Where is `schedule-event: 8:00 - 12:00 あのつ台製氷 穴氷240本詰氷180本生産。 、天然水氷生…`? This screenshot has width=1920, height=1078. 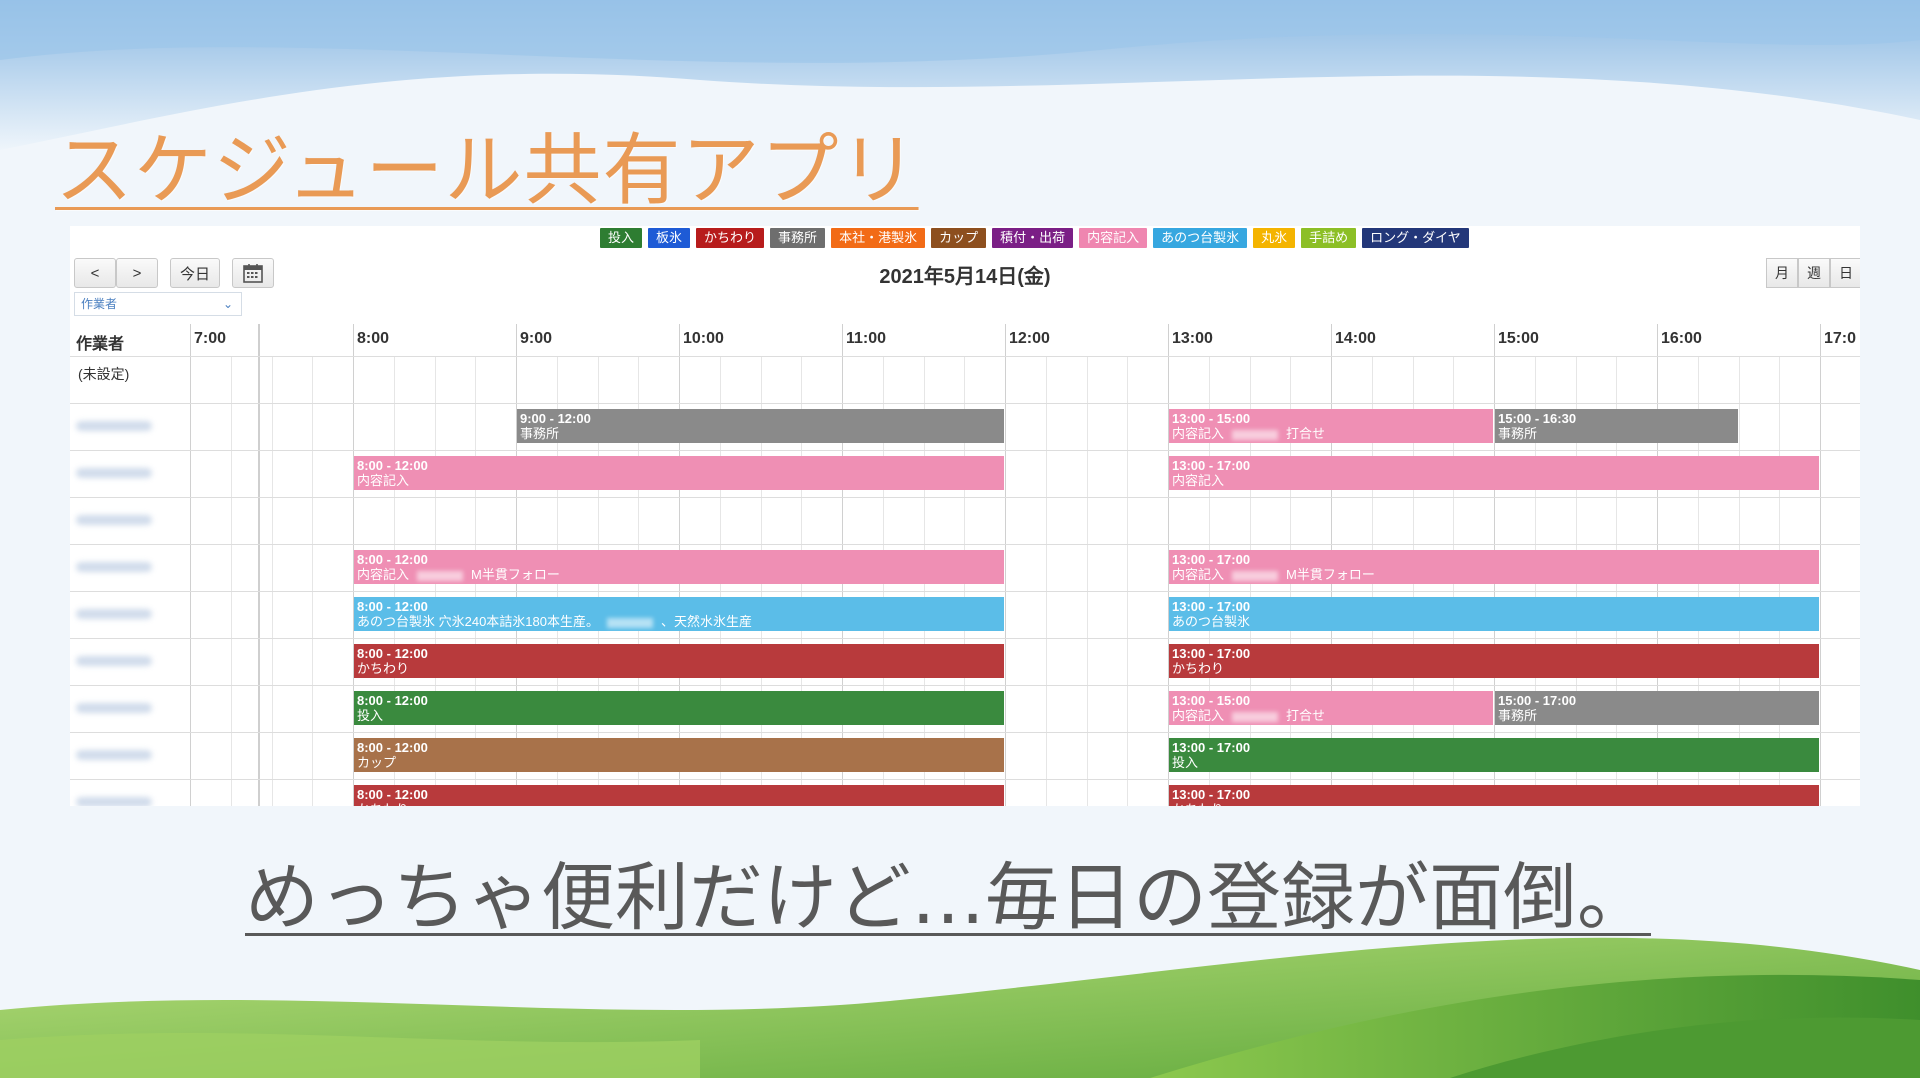 schedule-event: 8:00 - 12:00 あのつ台製氷 穴氷240本詰氷180本生産。 、天然水氷生… is located at coordinates (679, 614).